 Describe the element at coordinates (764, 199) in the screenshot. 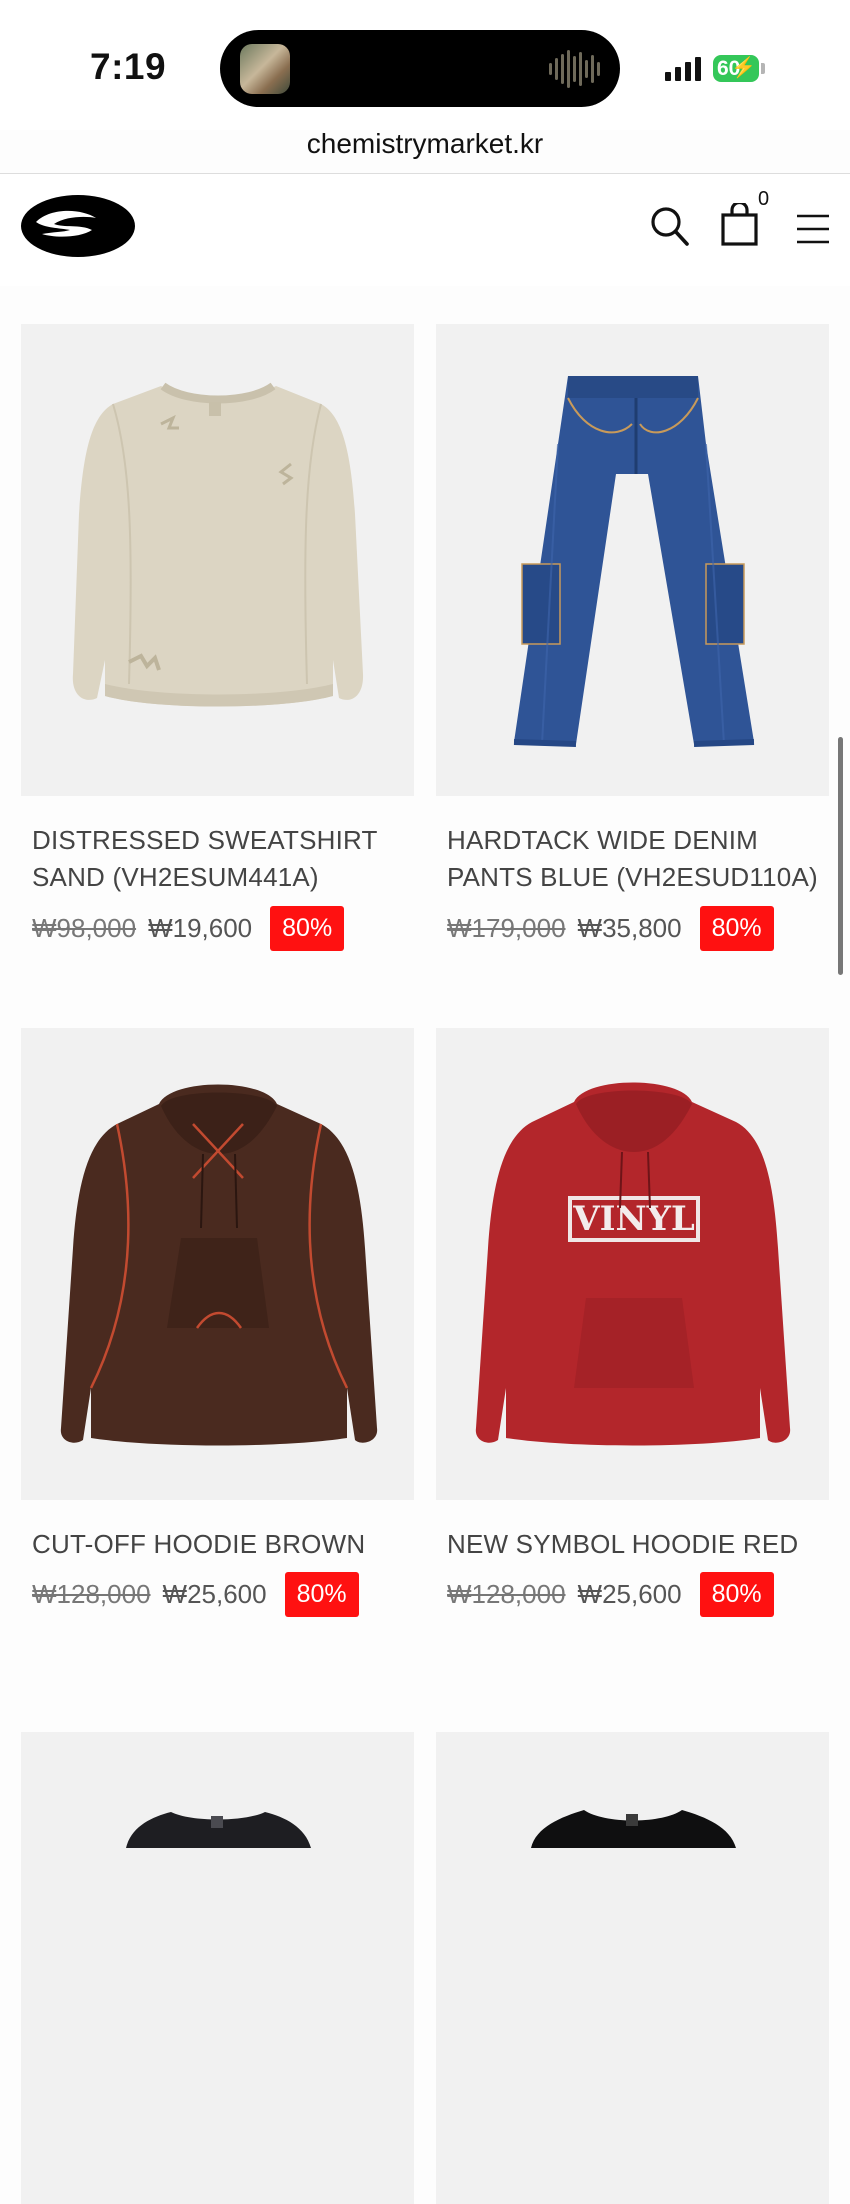

I see `cart-count-badge: 0` at that location.